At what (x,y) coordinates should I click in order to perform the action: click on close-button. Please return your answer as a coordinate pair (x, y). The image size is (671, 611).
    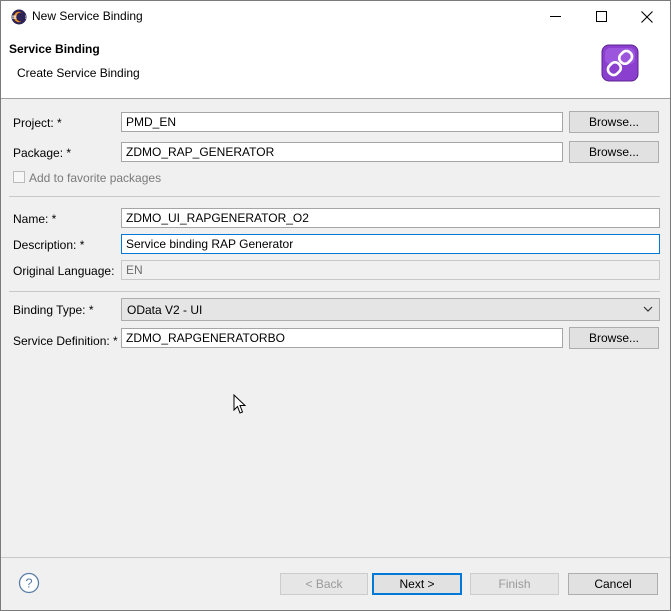
    Looking at the image, I should click on (647, 16).